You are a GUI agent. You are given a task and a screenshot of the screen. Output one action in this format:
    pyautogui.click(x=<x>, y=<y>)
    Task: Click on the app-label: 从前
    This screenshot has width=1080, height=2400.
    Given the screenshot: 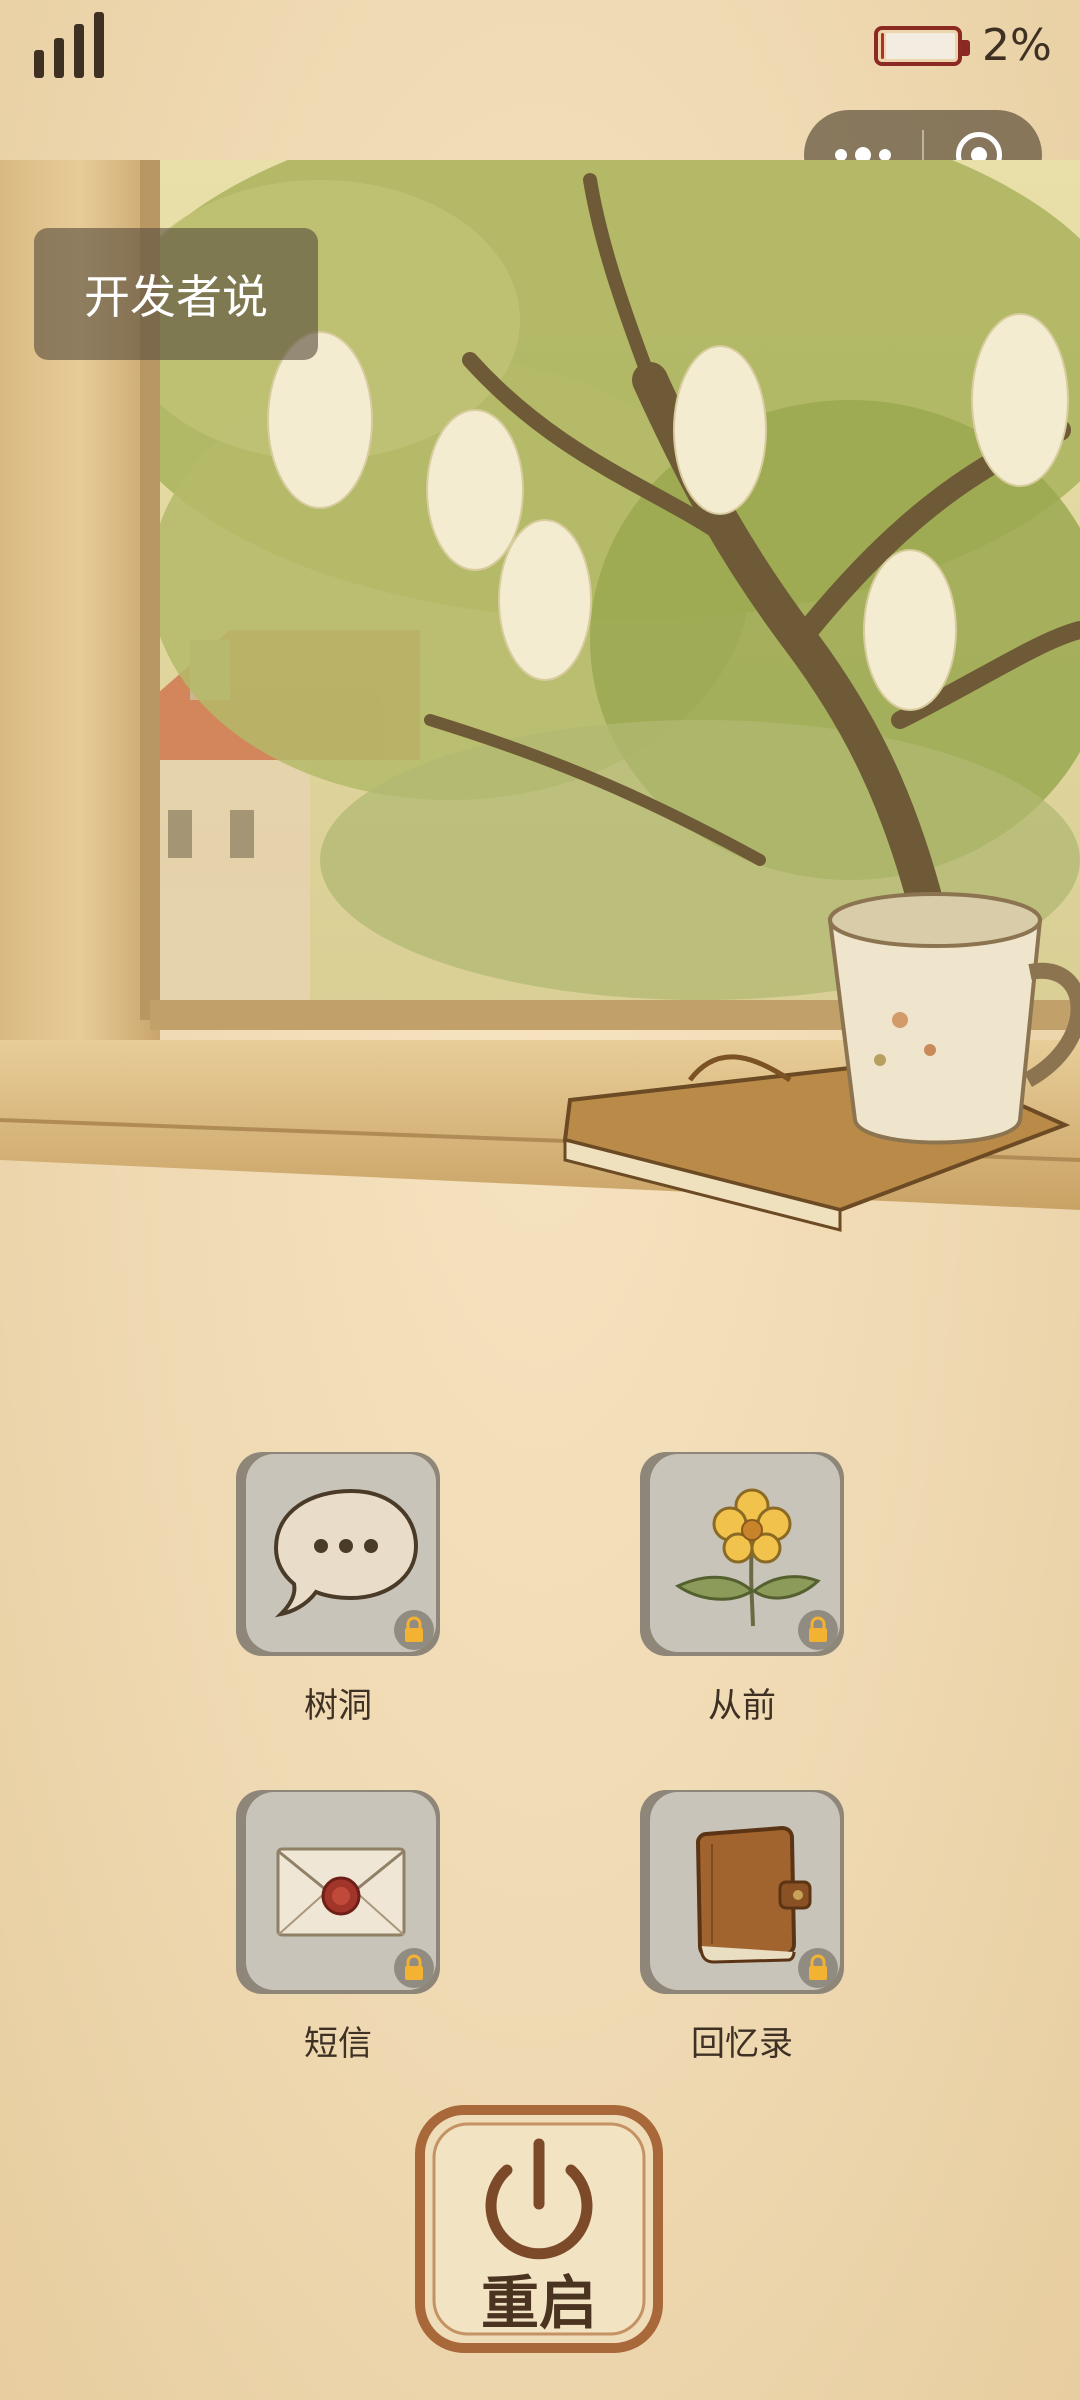 What is the action you would take?
    pyautogui.click(x=742, y=1706)
    